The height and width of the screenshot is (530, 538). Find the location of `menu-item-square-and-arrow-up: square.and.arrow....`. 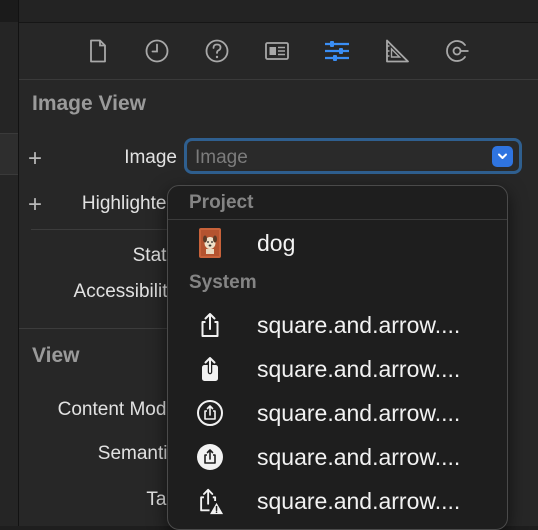

menu-item-square-and-arrow-up: square.and.arrow.... is located at coordinates (337, 325).